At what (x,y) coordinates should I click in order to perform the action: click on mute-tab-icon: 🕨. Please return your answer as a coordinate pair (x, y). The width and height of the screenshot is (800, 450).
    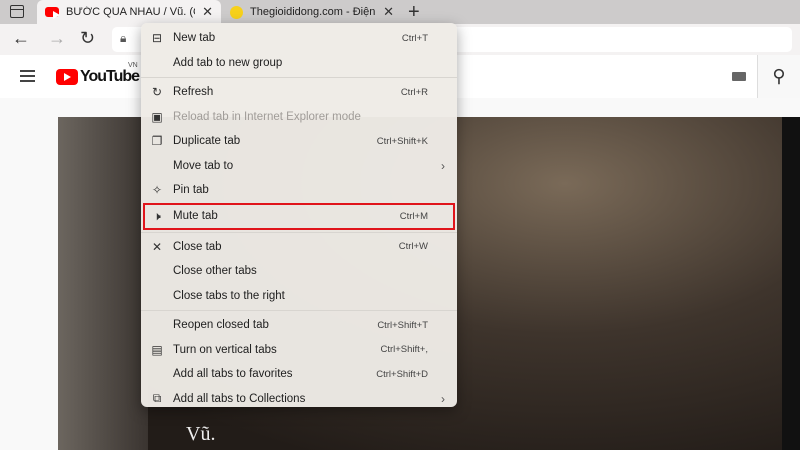
    Looking at the image, I should click on (157, 215).